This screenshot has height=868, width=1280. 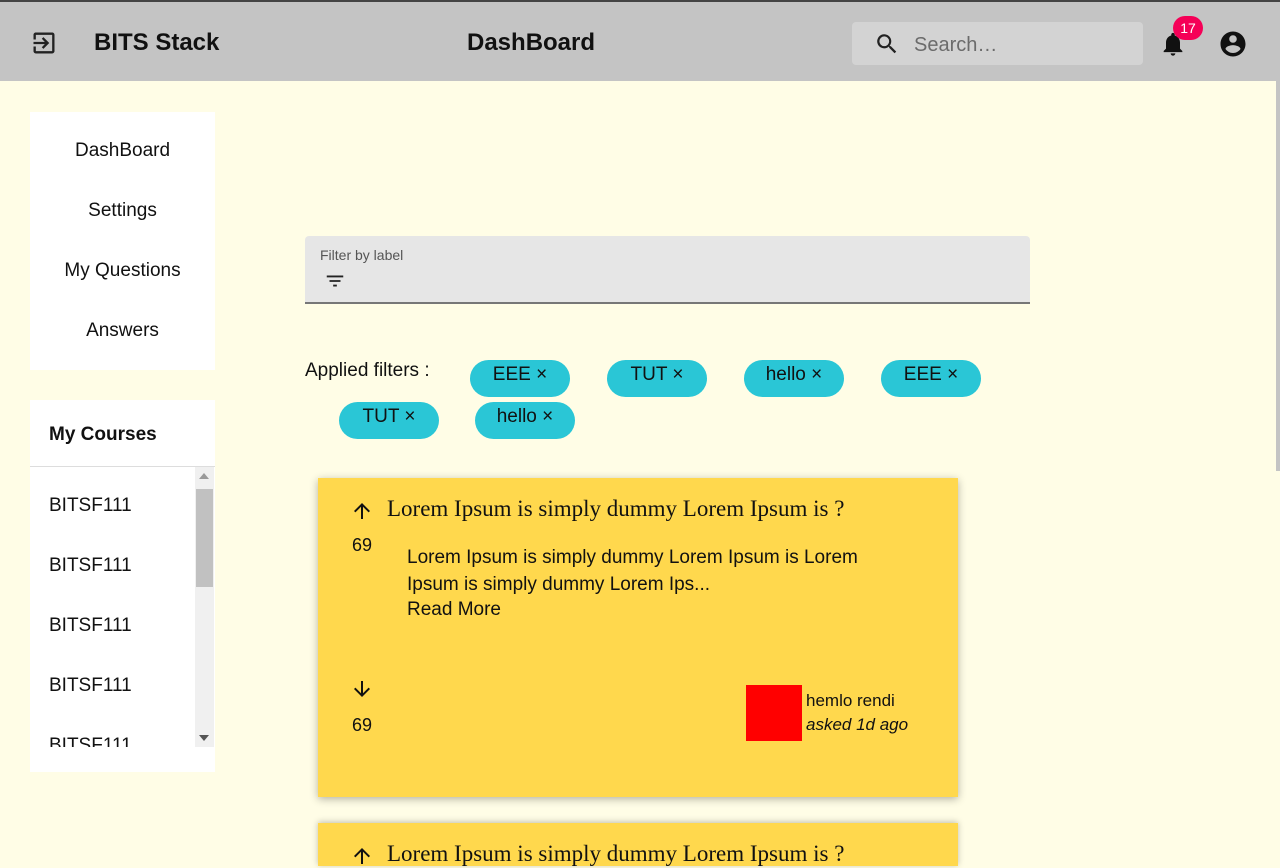 I want to click on downvote-count: 69, so click(x=362, y=725).